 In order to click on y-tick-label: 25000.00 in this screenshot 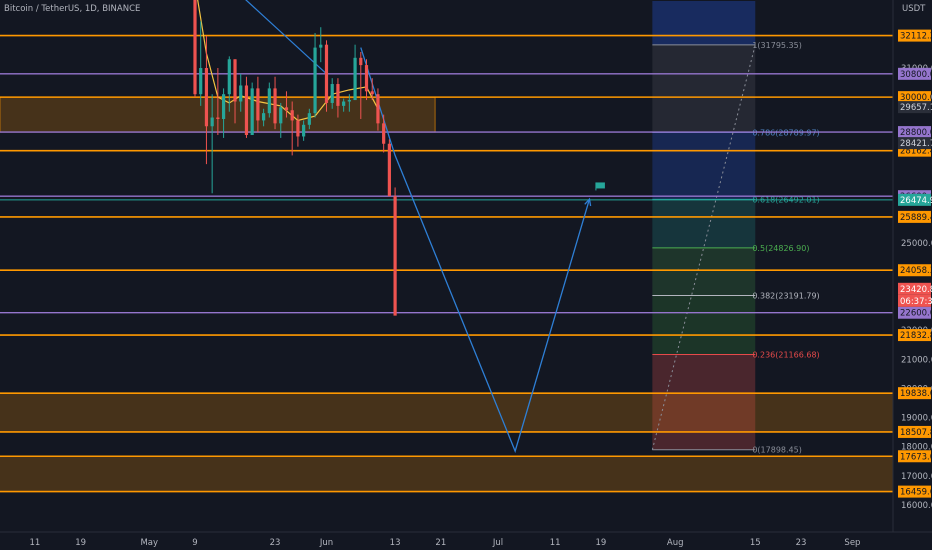, I will do `click(916, 244)`.